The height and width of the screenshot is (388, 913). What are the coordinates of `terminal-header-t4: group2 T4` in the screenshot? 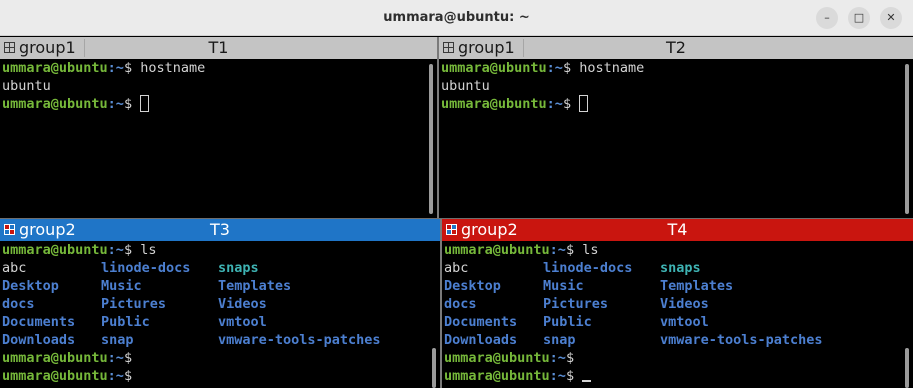 It's located at (677, 230).